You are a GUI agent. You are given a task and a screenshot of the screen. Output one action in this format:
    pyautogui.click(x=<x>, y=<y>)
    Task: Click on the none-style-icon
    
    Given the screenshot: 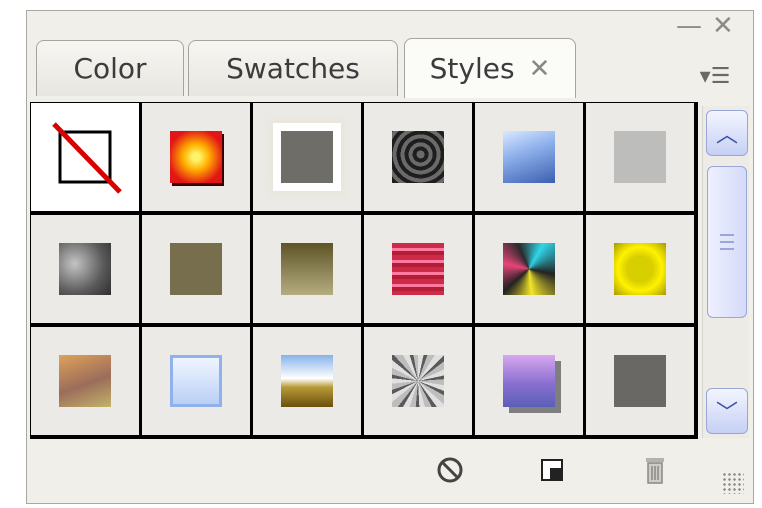 What is the action you would take?
    pyautogui.click(x=87, y=158)
    